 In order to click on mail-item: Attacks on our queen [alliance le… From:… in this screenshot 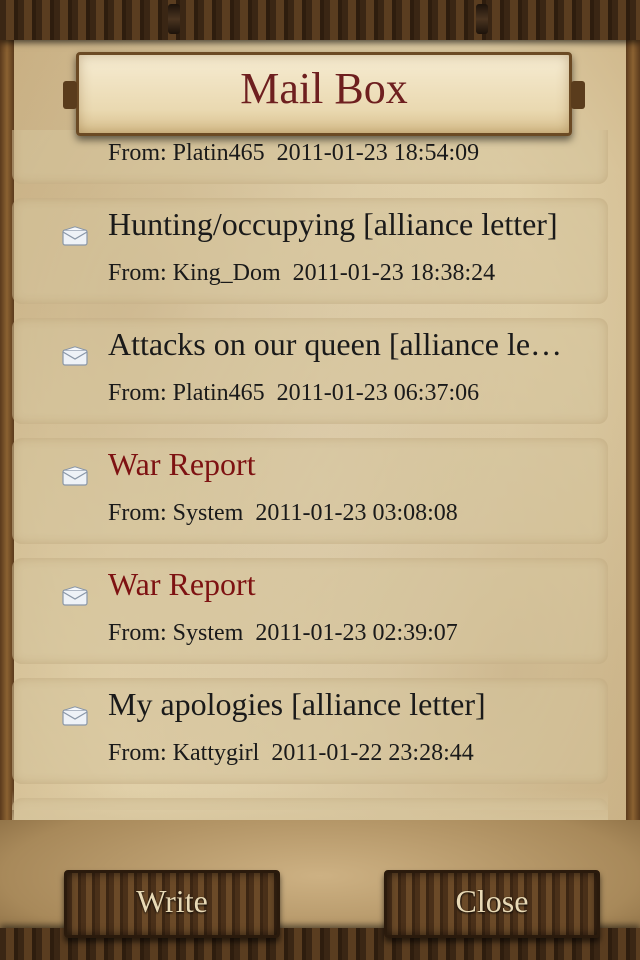, I will do `click(310, 371)`.